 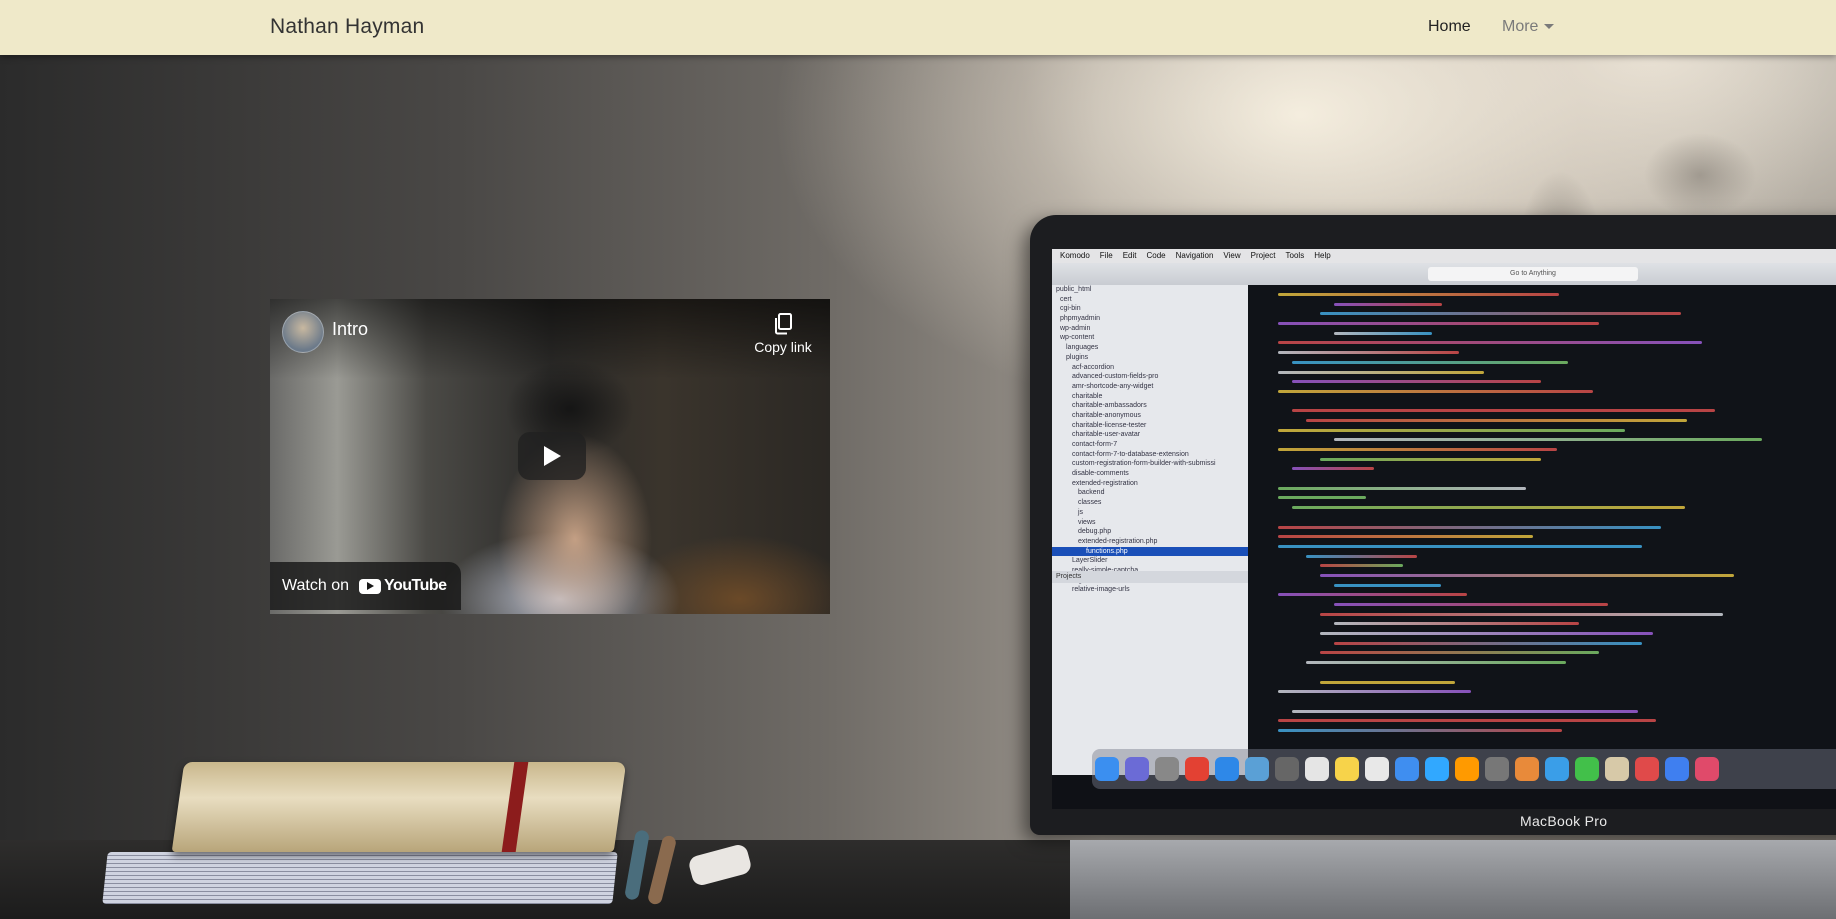 What do you see at coordinates (1106, 415) in the screenshot?
I see `file-tree-item: charitable-anonymous` at bounding box center [1106, 415].